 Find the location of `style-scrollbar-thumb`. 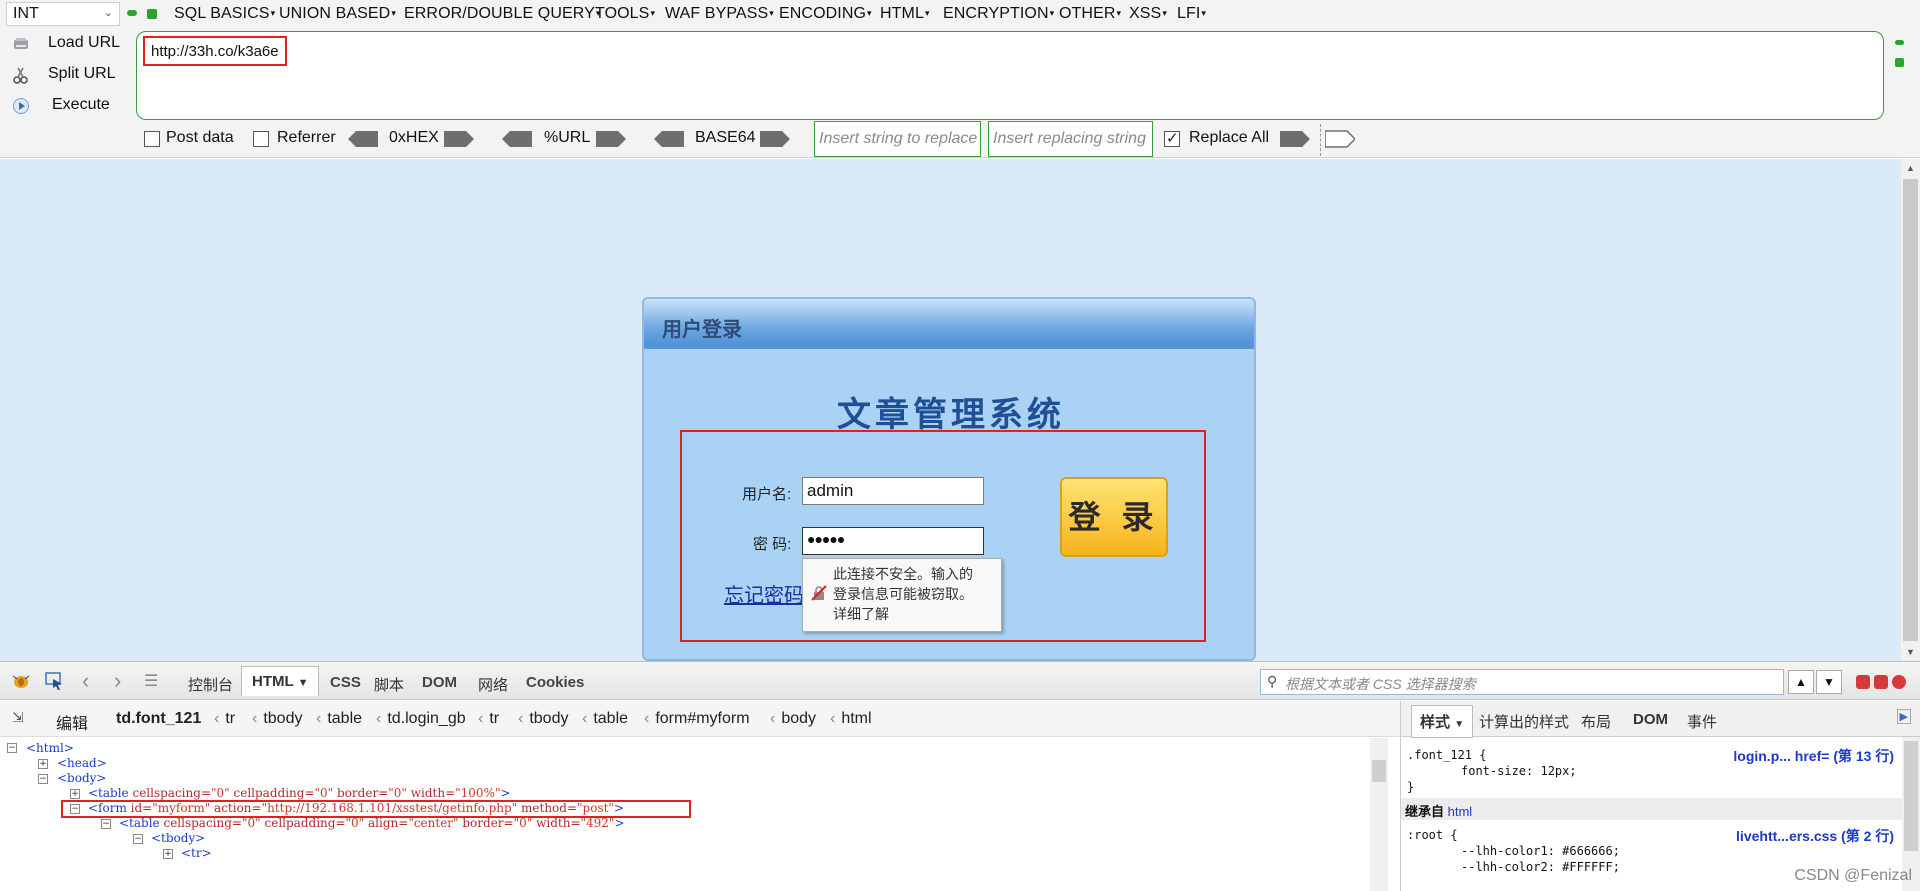

style-scrollbar-thumb is located at coordinates (1911, 796).